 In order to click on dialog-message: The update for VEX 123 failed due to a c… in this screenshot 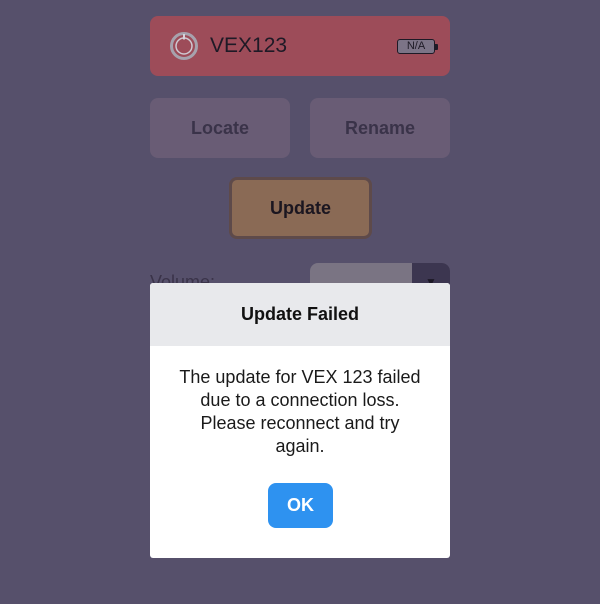, I will do `click(300, 411)`.